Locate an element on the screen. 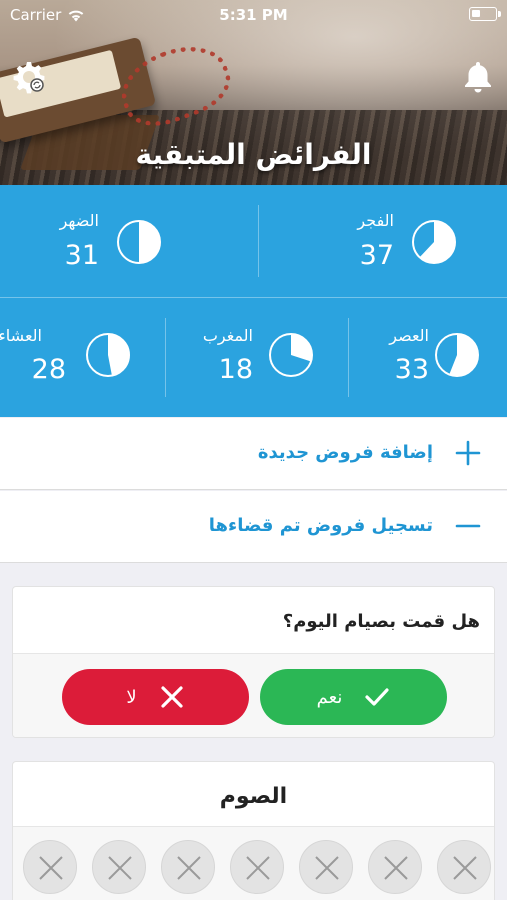  record-completed-prayers-button: تسجيل فروض تم قضاءها is located at coordinates (253, 527).